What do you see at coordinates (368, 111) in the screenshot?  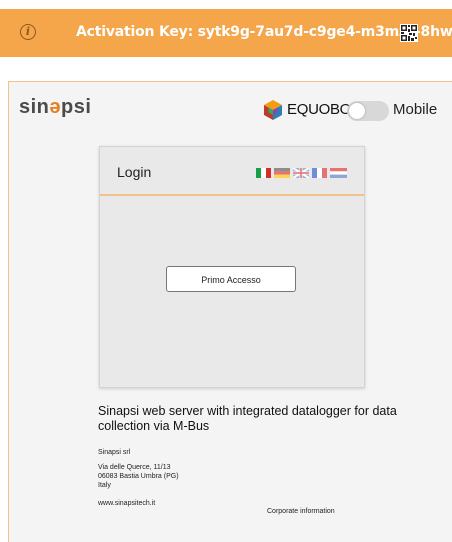 I see `mobile-toggle` at bounding box center [368, 111].